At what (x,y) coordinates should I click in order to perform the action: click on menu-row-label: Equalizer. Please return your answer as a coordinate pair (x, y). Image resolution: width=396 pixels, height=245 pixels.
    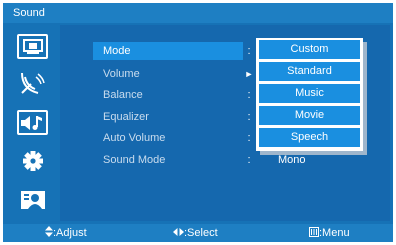
    Looking at the image, I should click on (126, 117).